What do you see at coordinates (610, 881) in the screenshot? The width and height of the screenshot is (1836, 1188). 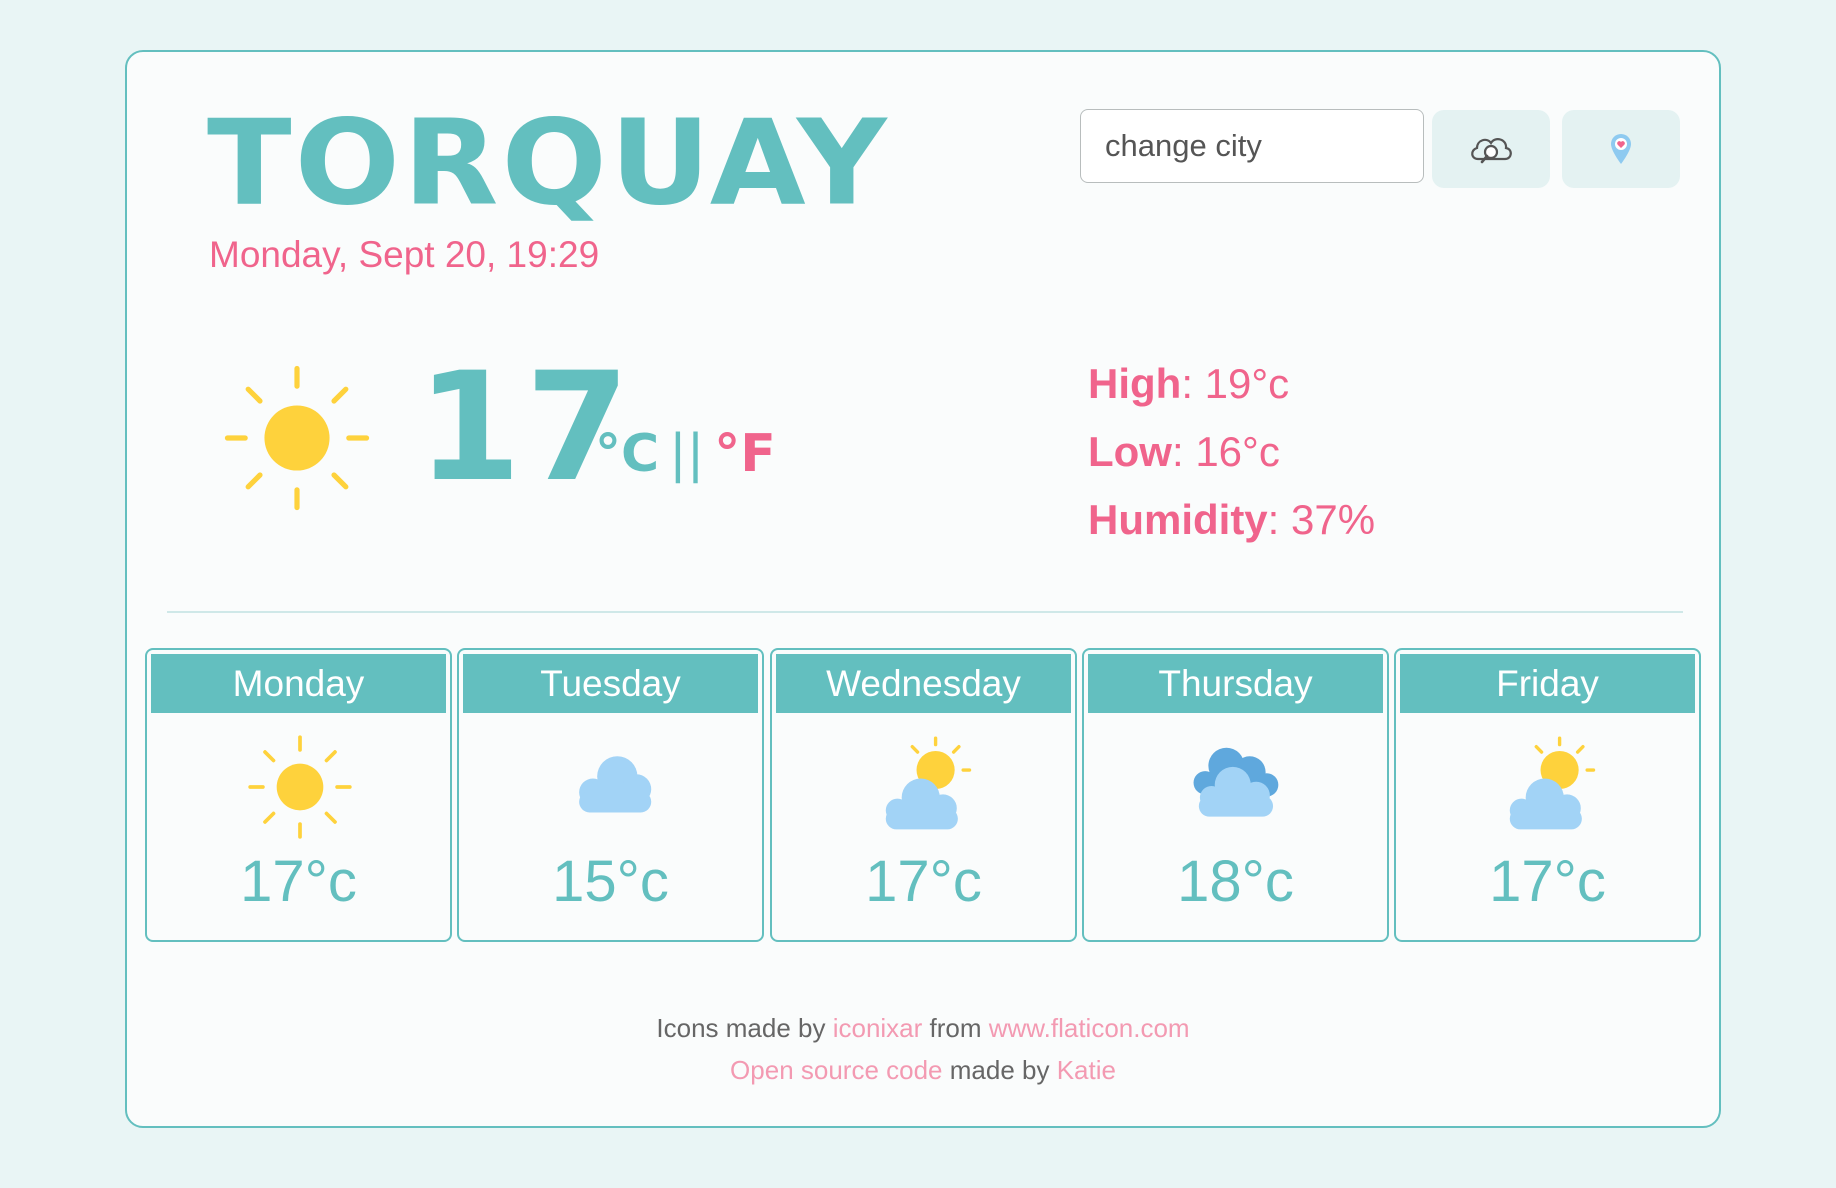 I see `forecast-temperature: 15°c` at bounding box center [610, 881].